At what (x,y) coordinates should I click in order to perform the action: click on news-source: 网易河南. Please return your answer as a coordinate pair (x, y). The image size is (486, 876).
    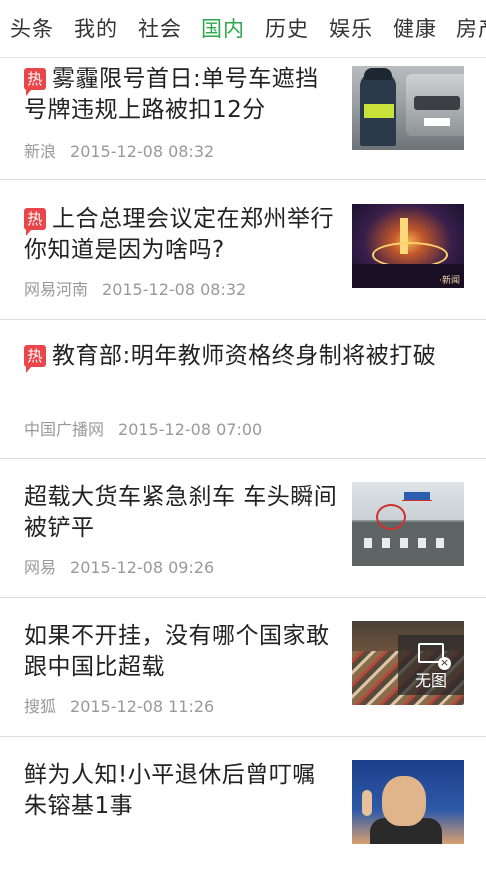
    Looking at the image, I should click on (56, 289).